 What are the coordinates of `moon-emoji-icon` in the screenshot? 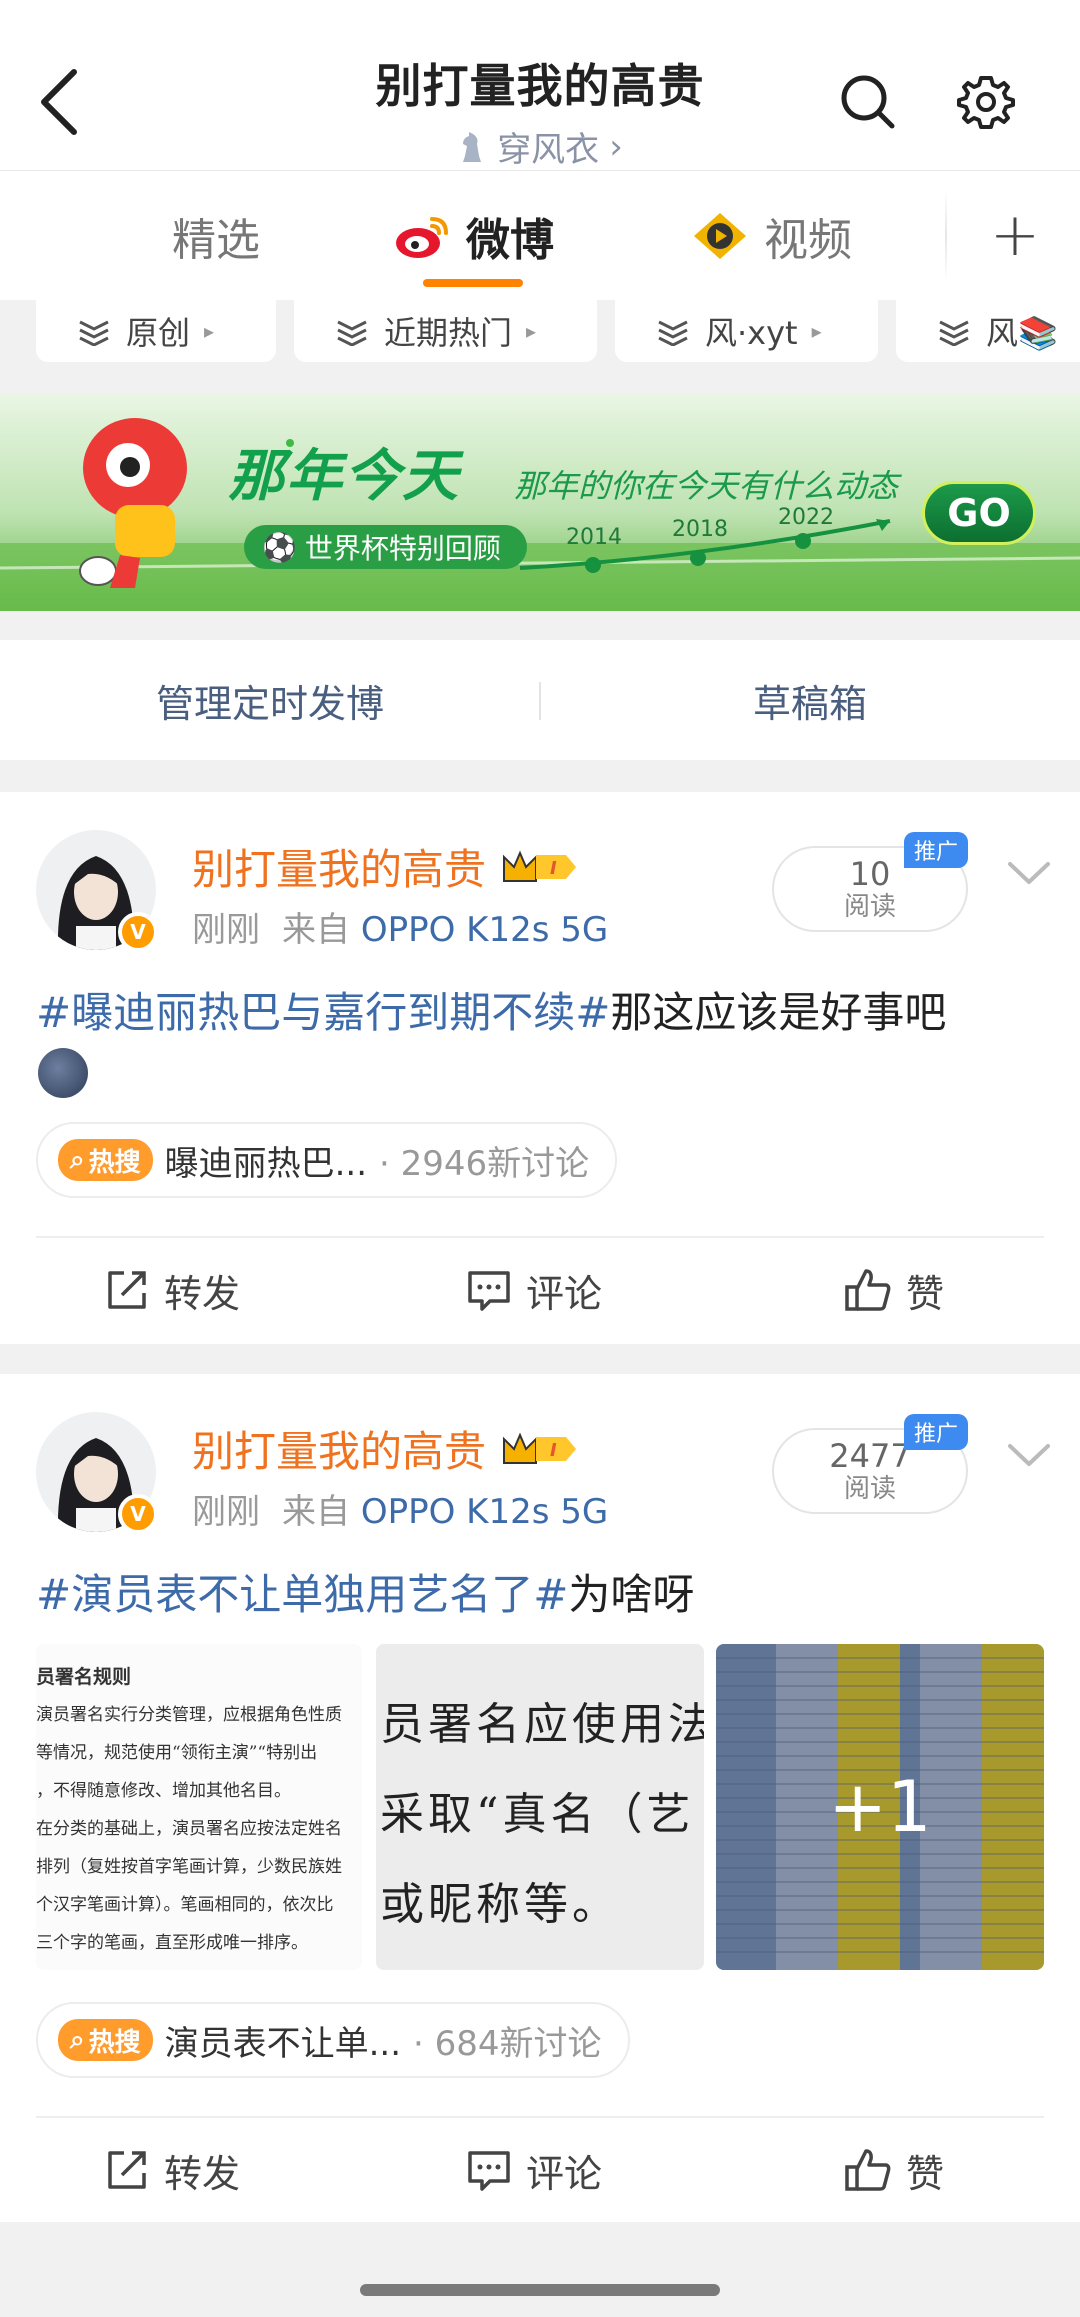 It's located at (63, 1073).